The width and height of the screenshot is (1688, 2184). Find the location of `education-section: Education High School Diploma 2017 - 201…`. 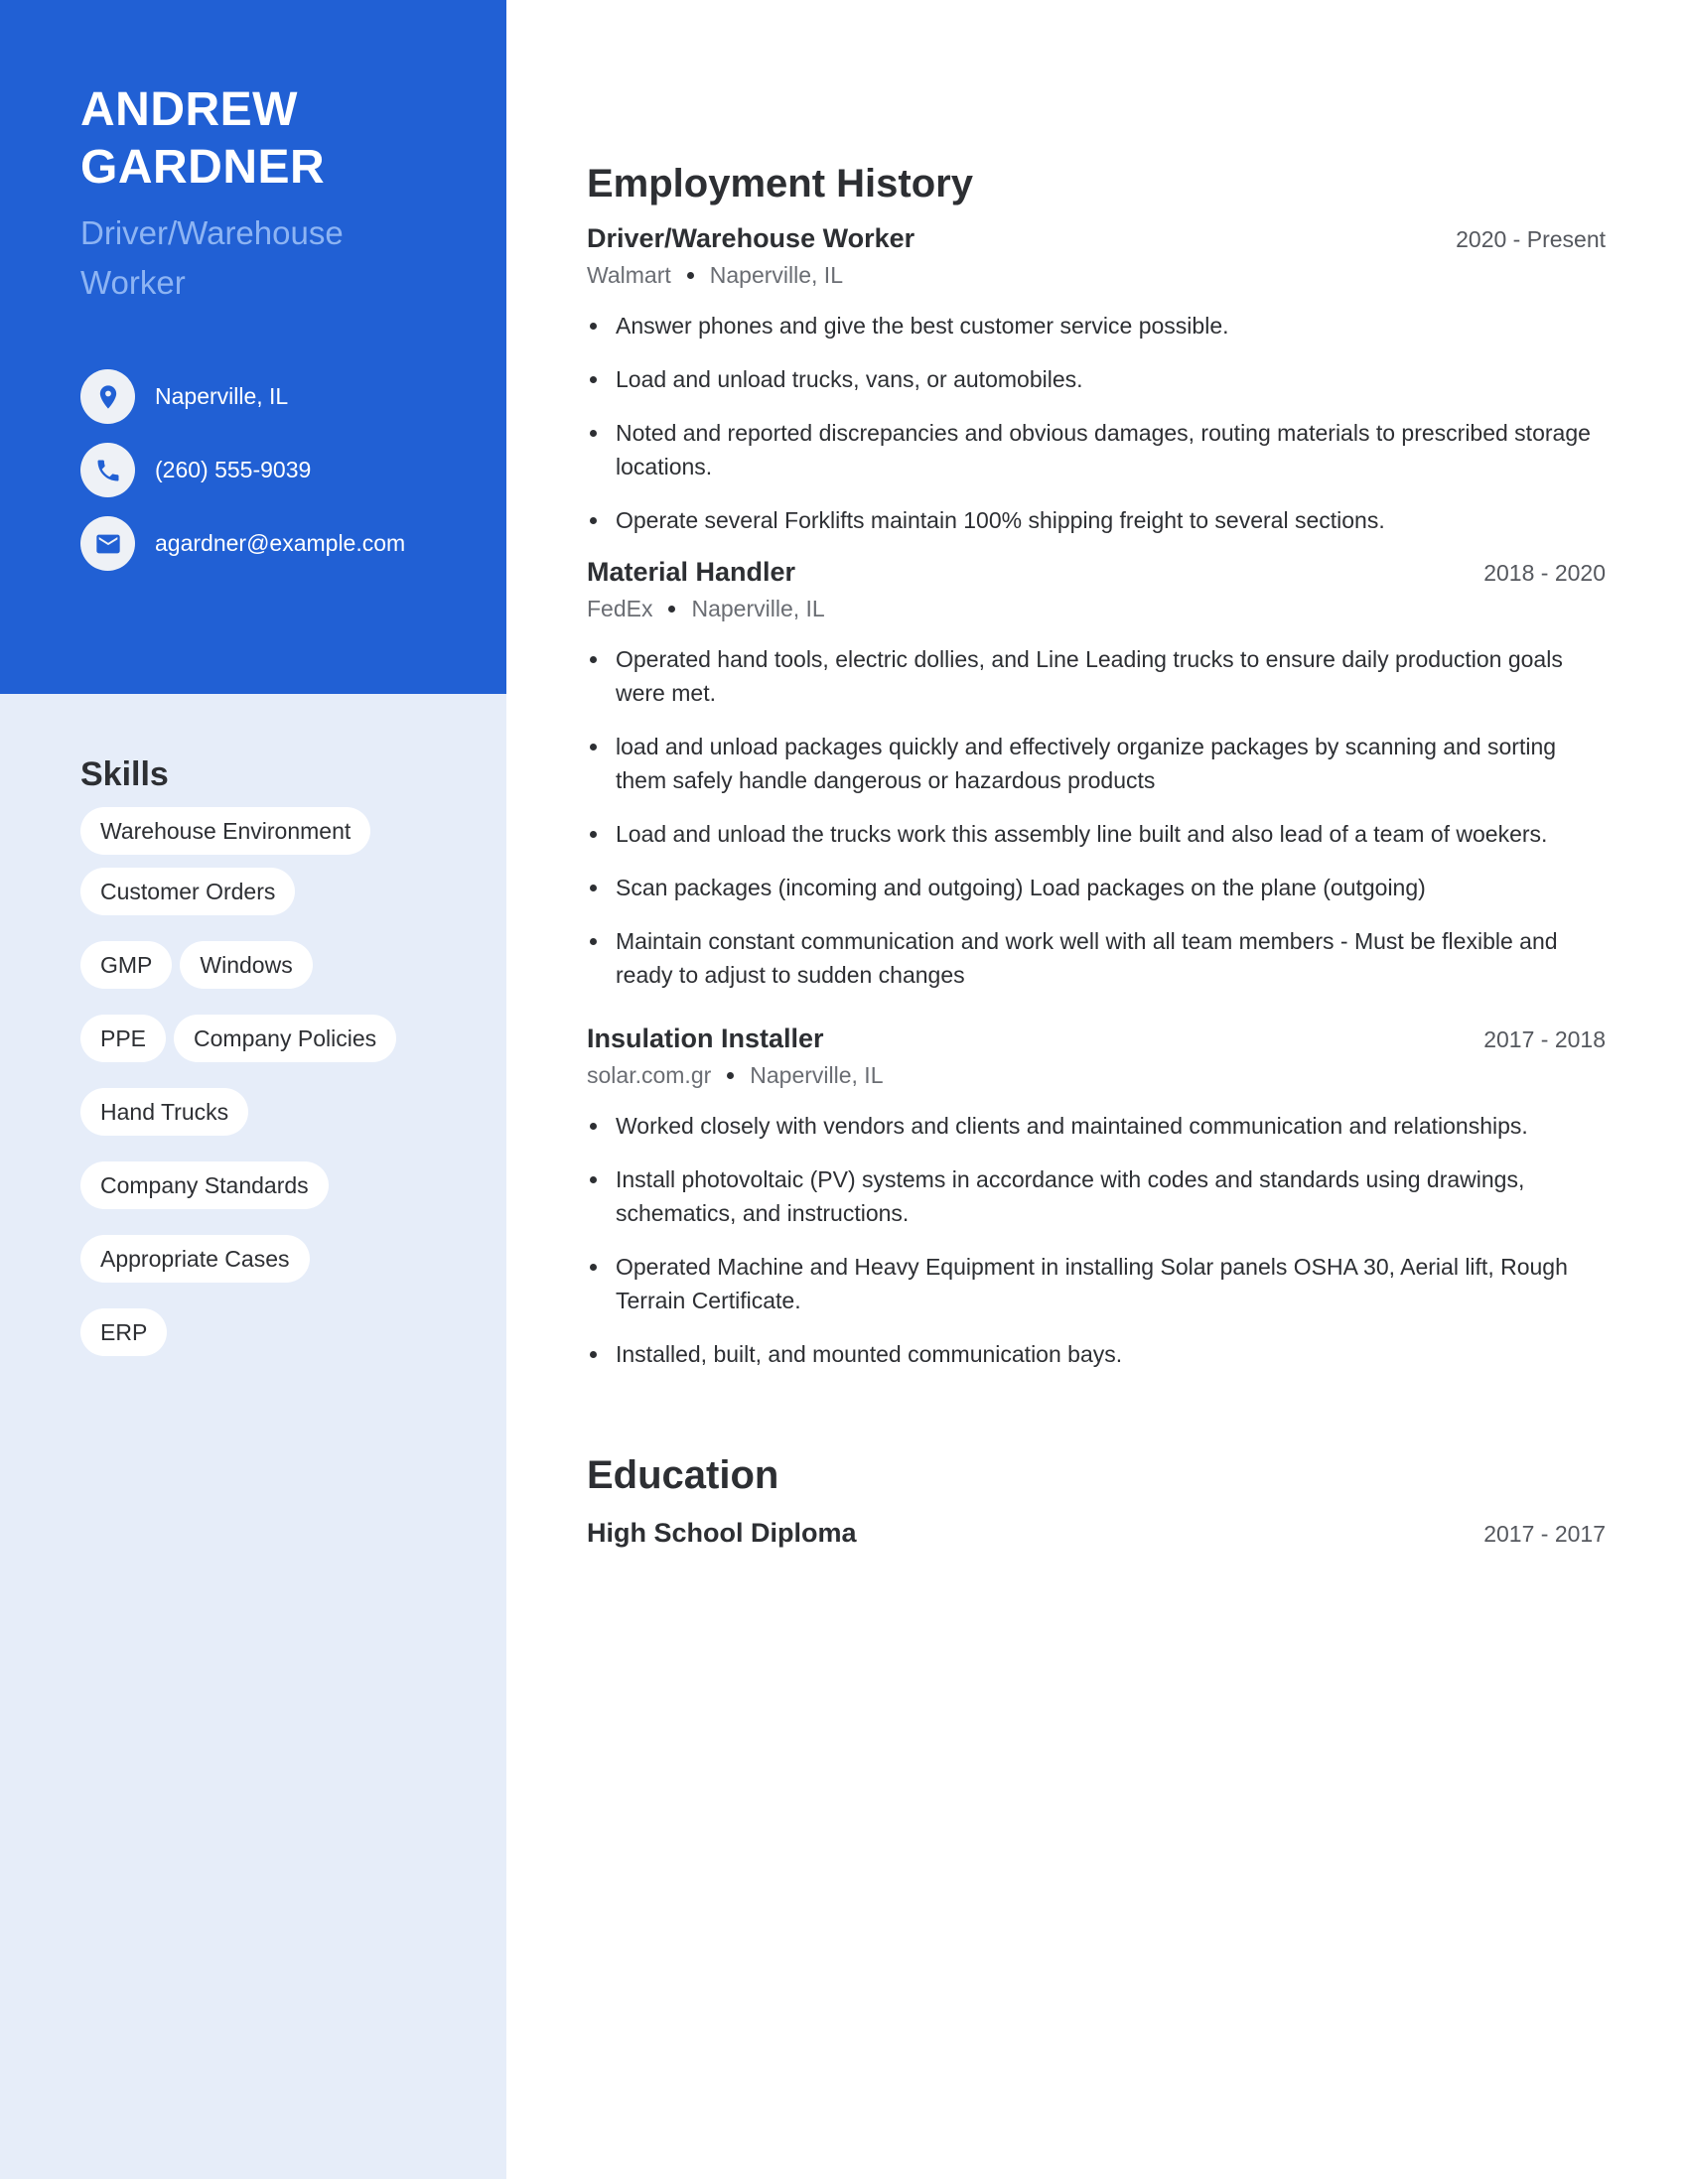

education-section: Education High School Diploma 2017 - 201… is located at coordinates (1096, 1499).